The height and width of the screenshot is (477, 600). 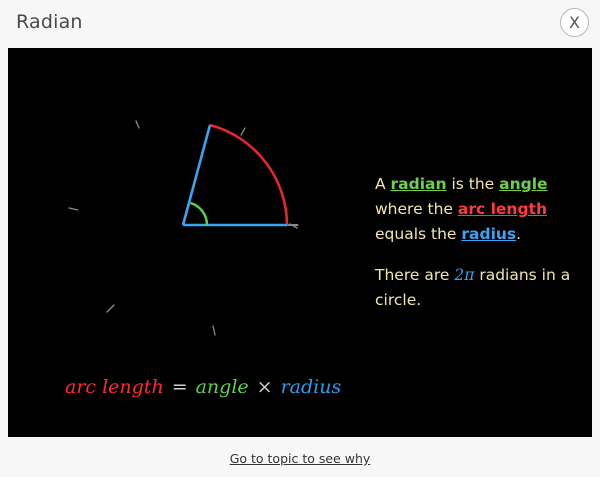 I want to click on radius-link: radius, so click(x=488, y=234).